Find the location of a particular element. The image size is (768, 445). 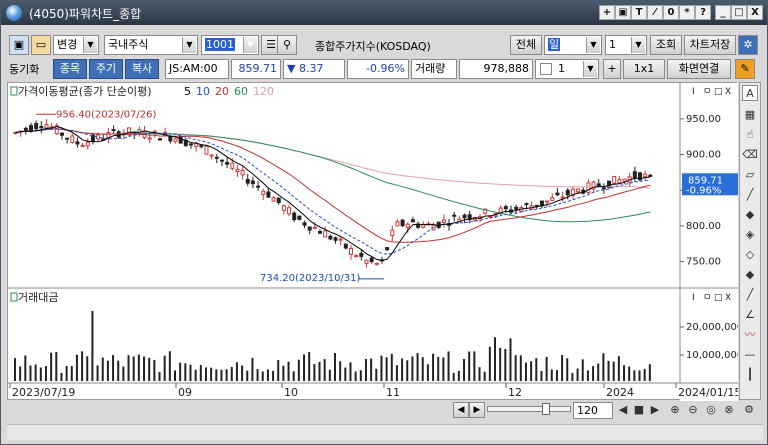

vertical-line-icon: ┃ is located at coordinates (750, 375).